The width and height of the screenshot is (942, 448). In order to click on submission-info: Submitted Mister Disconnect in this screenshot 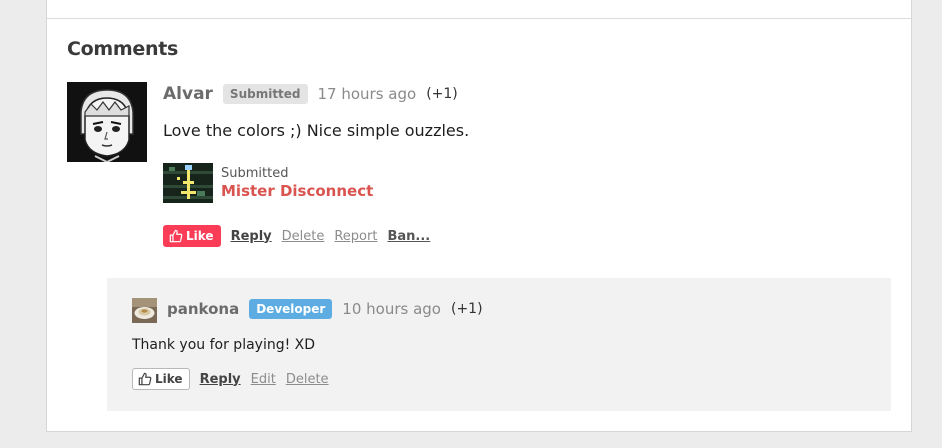, I will do `click(297, 183)`.